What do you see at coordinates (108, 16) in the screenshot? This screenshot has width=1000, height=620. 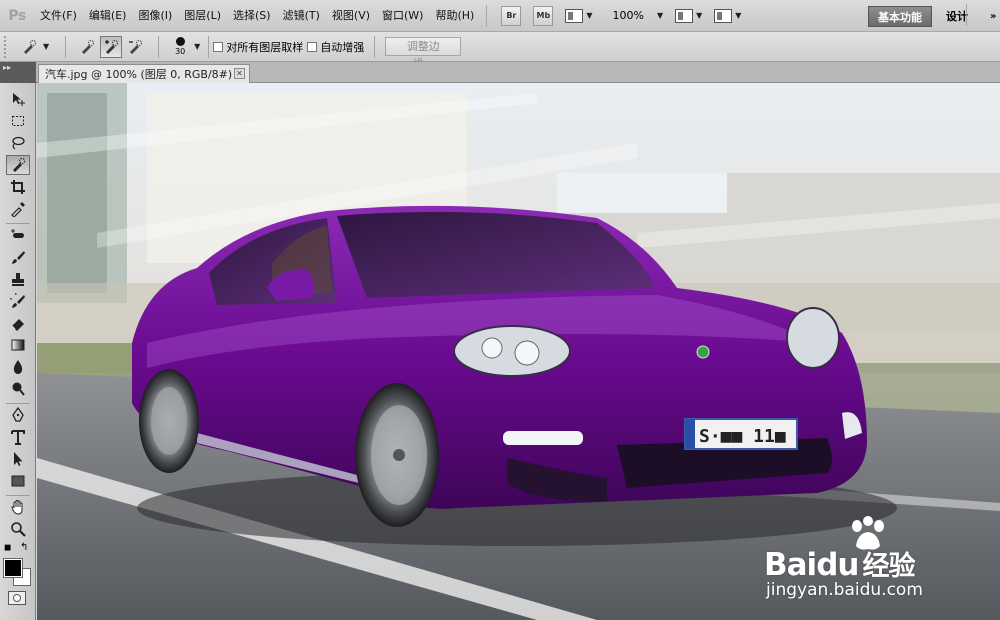 I see `menu-edit: 编辑(E)` at bounding box center [108, 16].